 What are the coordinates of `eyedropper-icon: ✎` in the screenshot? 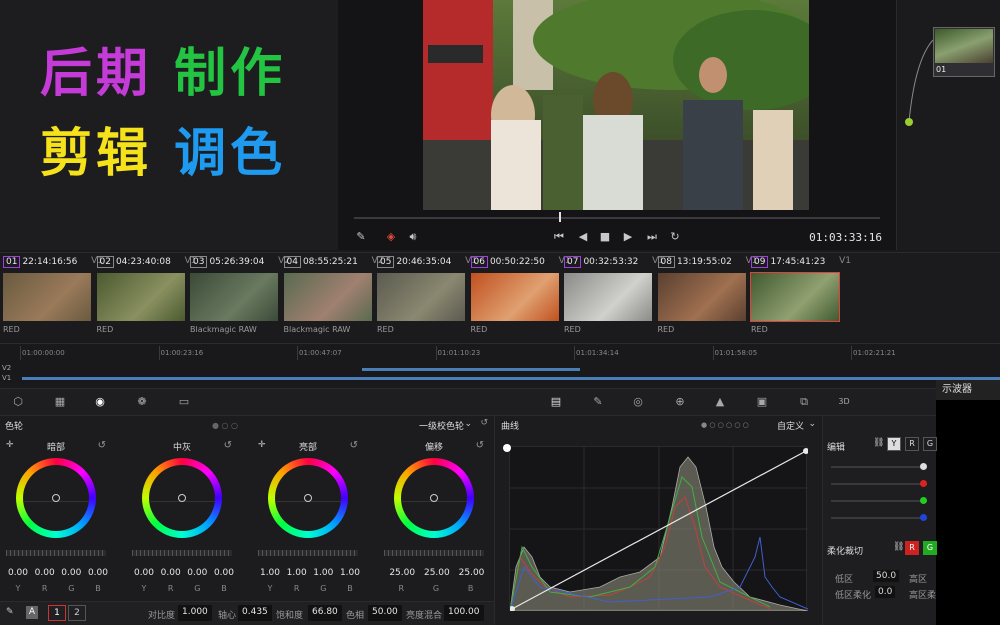 It's located at (10, 612).